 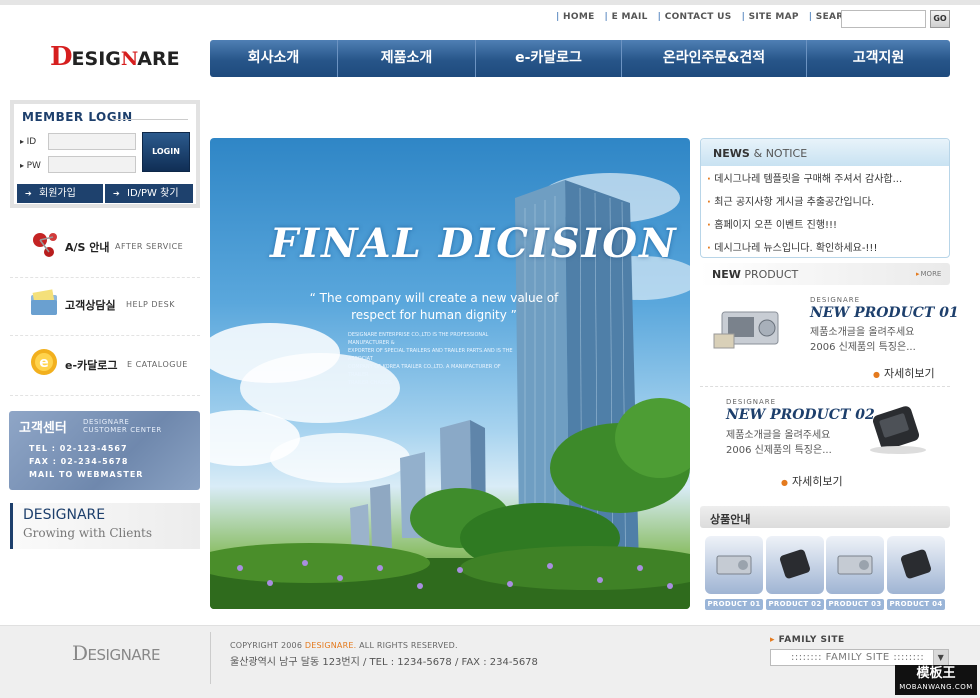 What do you see at coordinates (474, 243) in the screenshot?
I see `hero-title: FINAL DICISION` at bounding box center [474, 243].